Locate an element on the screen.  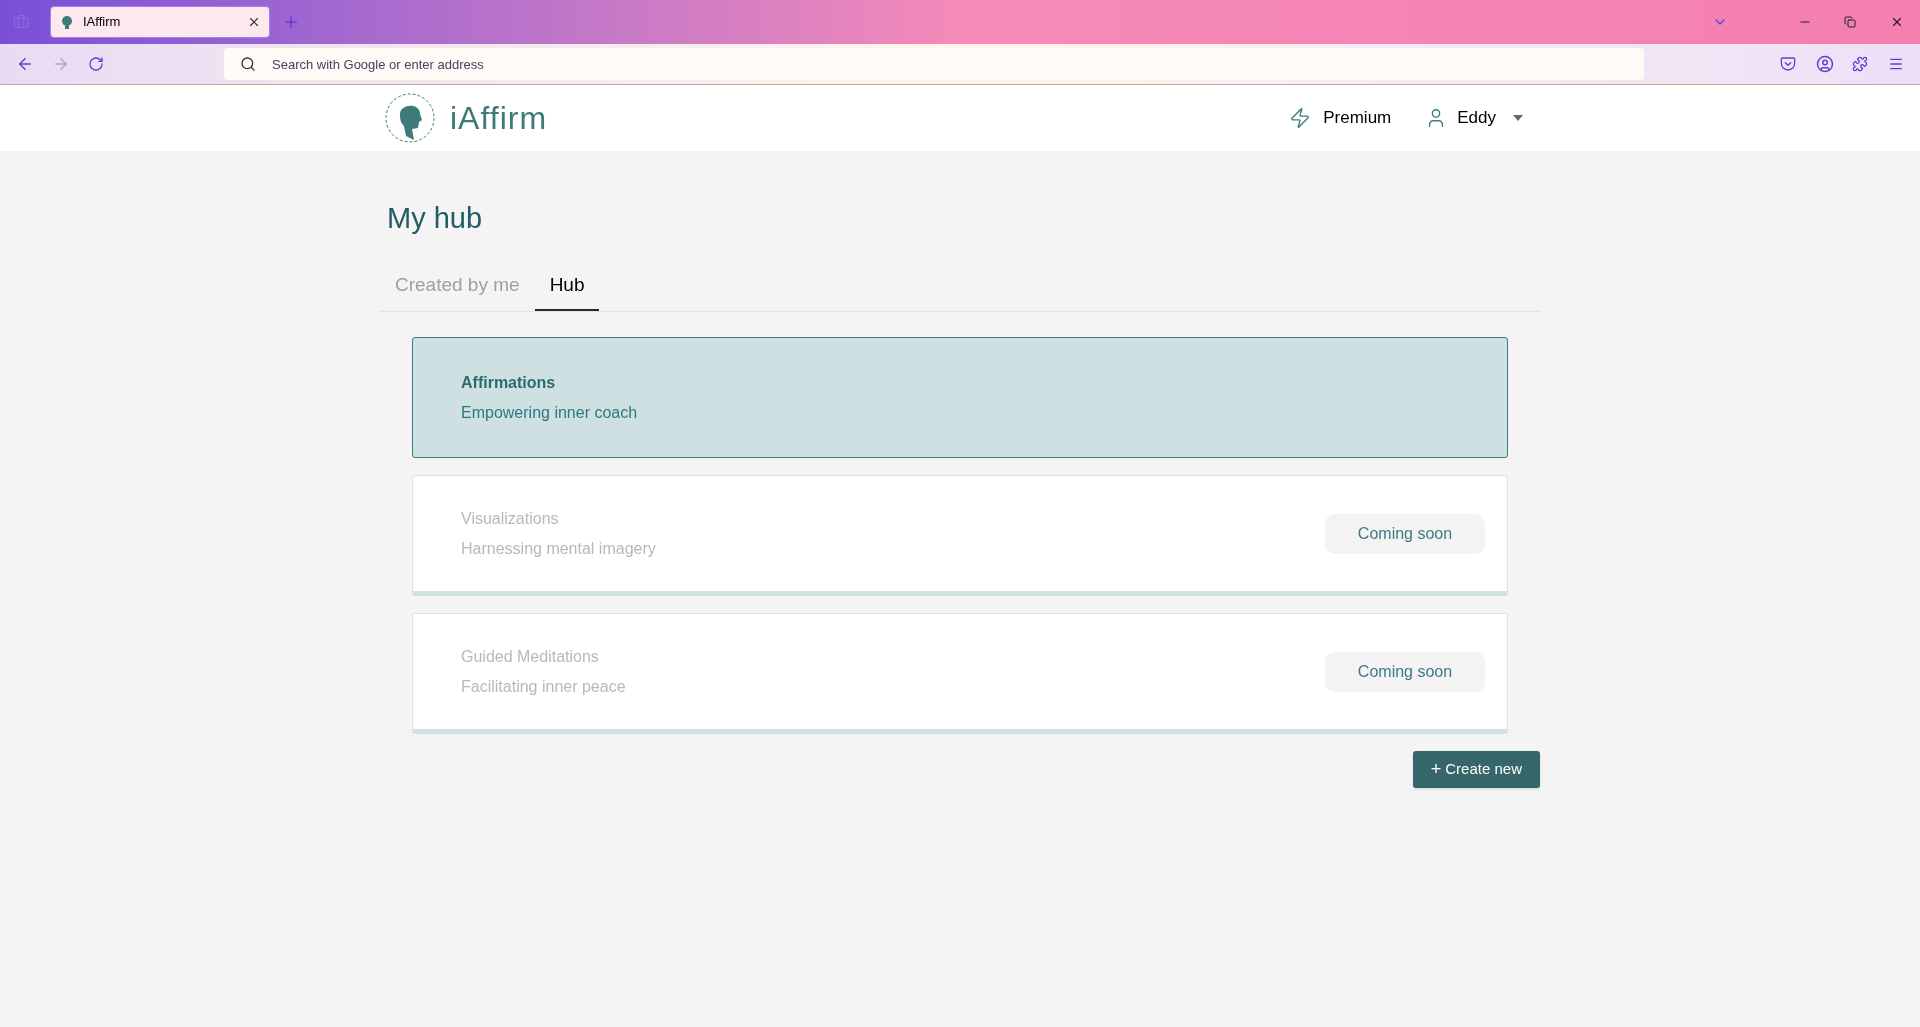
head-icon is located at coordinates (67, 22).